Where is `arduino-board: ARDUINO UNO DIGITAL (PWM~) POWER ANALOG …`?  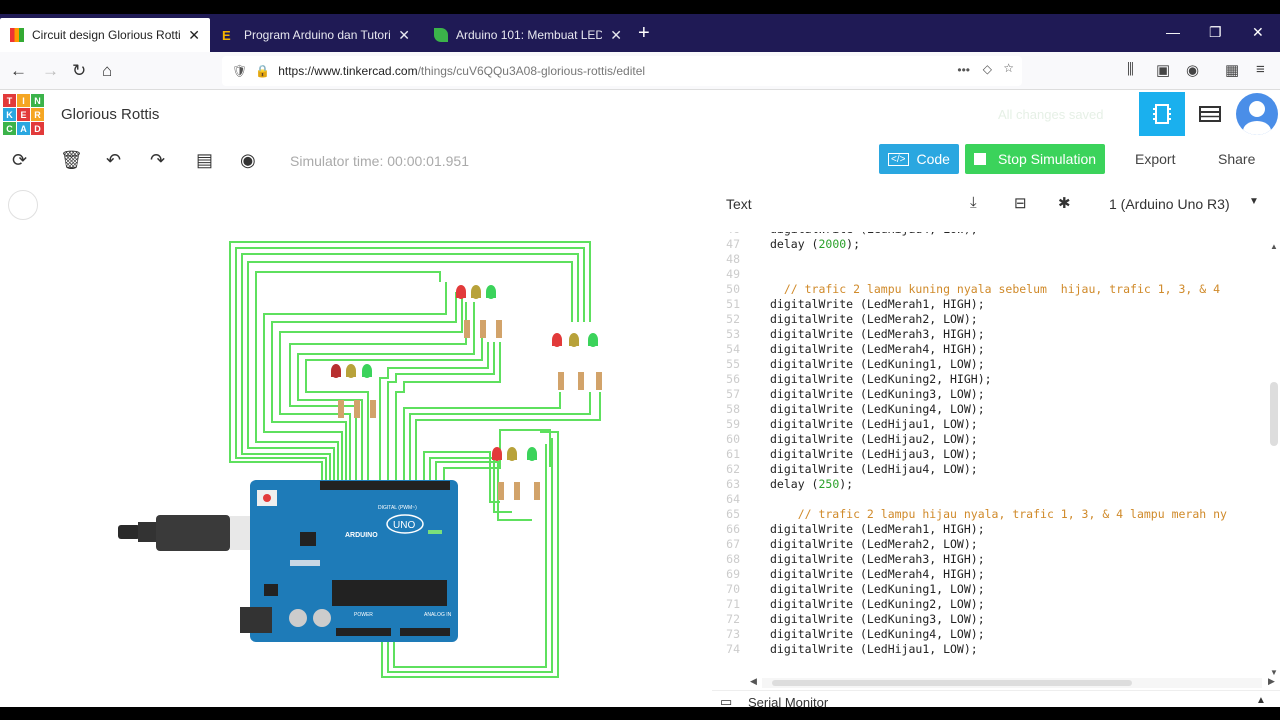 arduino-board: ARDUINO UNO DIGITAL (PWM~) POWER ANALOG … is located at coordinates (349, 561).